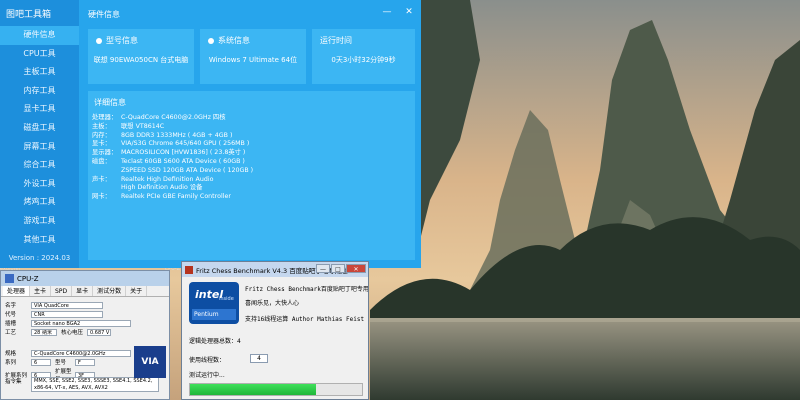 The width and height of the screenshot is (800, 400). Describe the element at coordinates (110, 102) in the screenshot. I see `detail-title: 详细信息` at that location.